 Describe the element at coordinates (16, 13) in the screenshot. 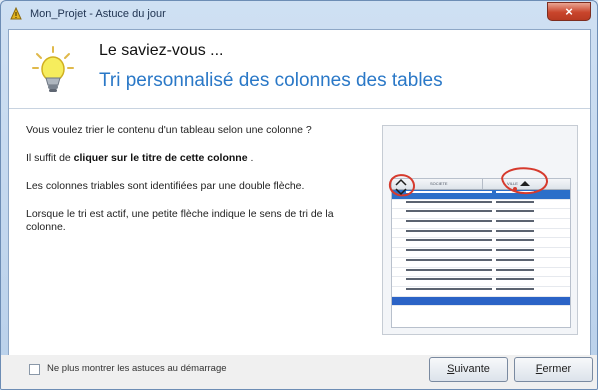

I see `app-icon` at that location.